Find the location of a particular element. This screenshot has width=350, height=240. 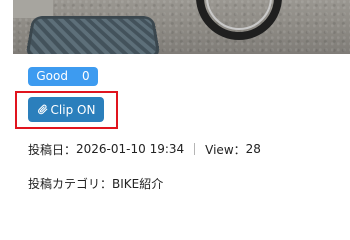

clip-button: Clip ON is located at coordinates (66, 109).